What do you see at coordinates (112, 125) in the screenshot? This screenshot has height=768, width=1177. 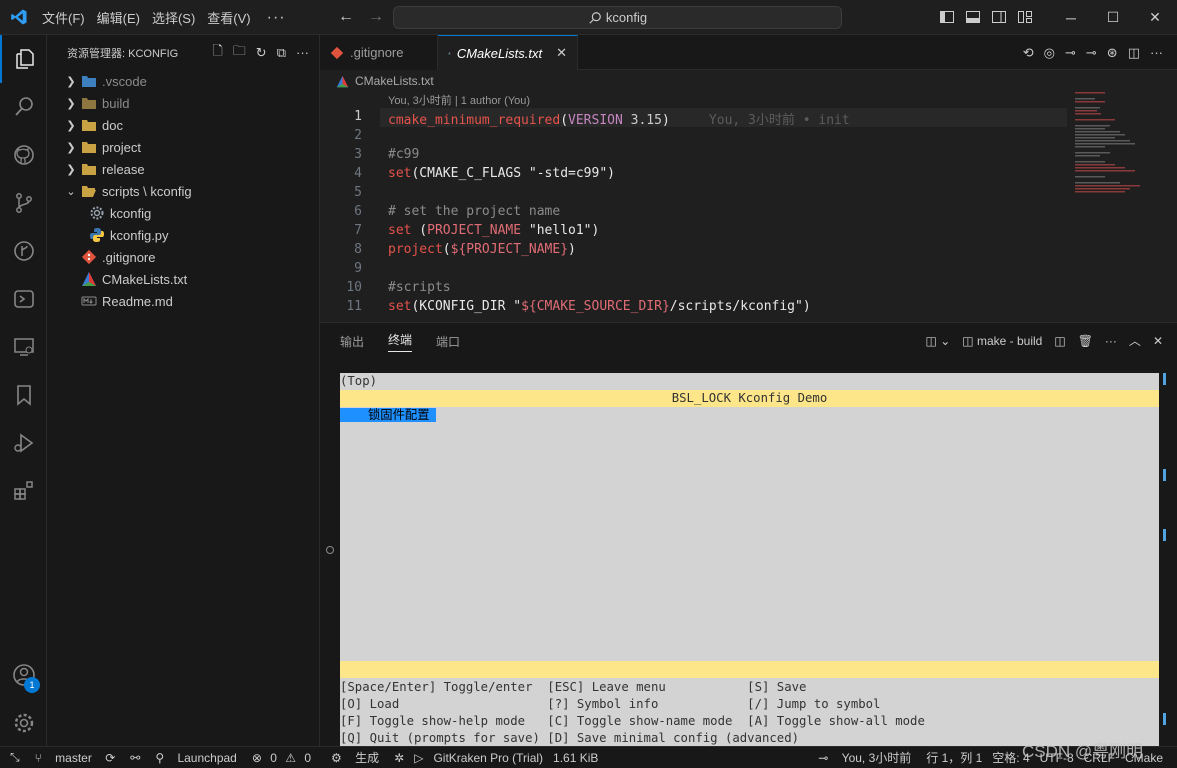 I see `tree-item-label: doc` at bounding box center [112, 125].